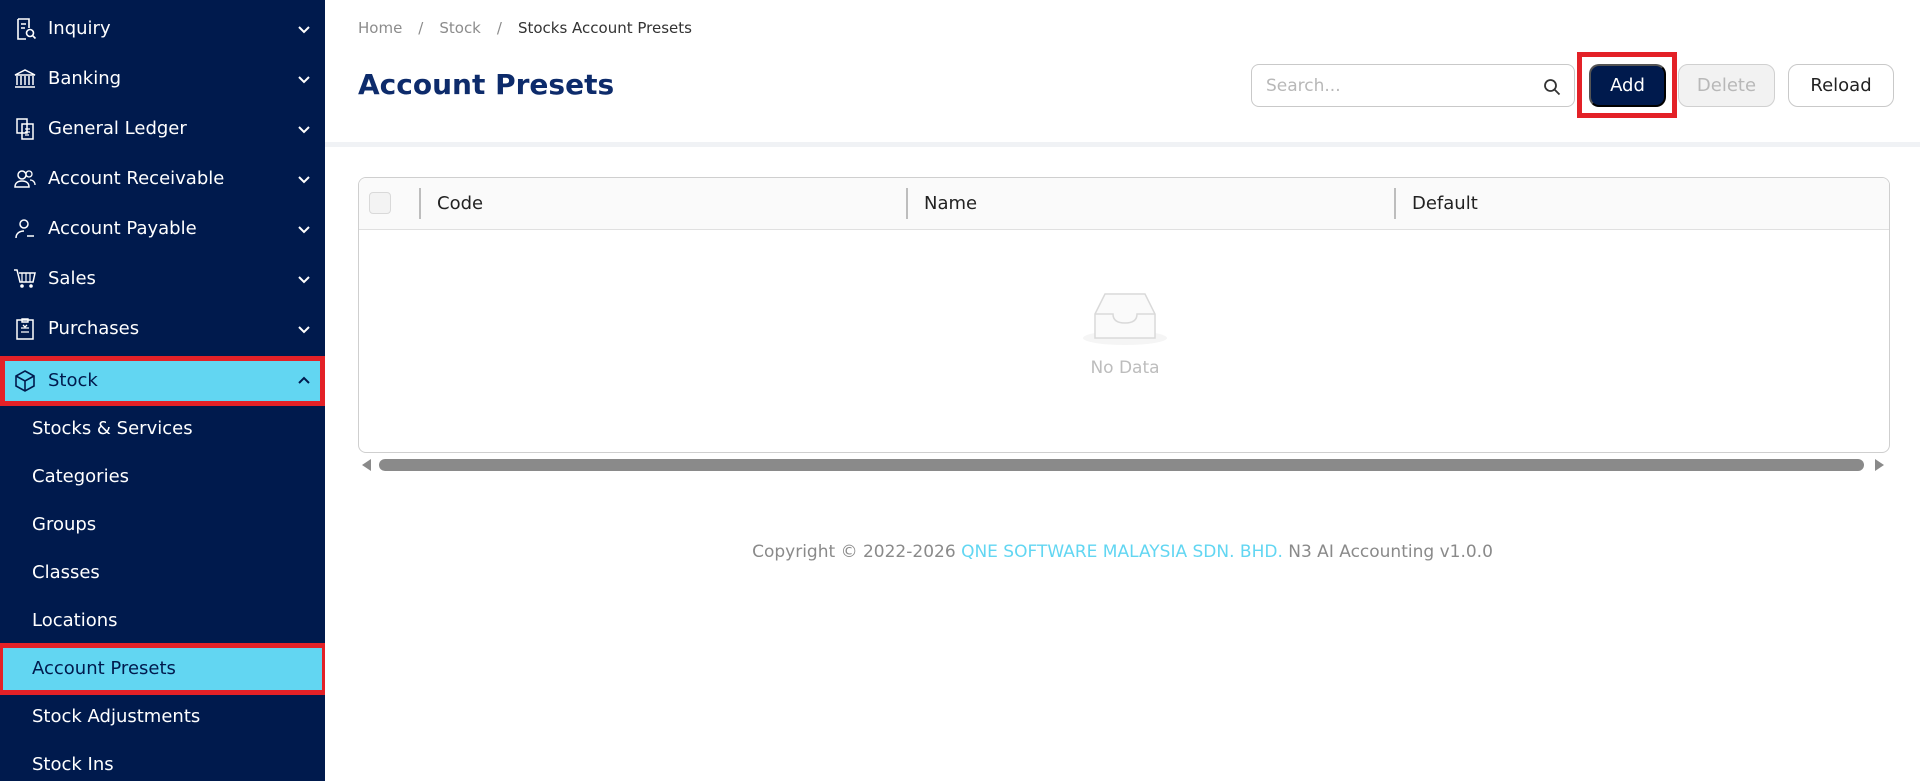 The width and height of the screenshot is (1920, 781). What do you see at coordinates (909, 552) in the screenshot?
I see `footer-years: 2022-2026` at bounding box center [909, 552].